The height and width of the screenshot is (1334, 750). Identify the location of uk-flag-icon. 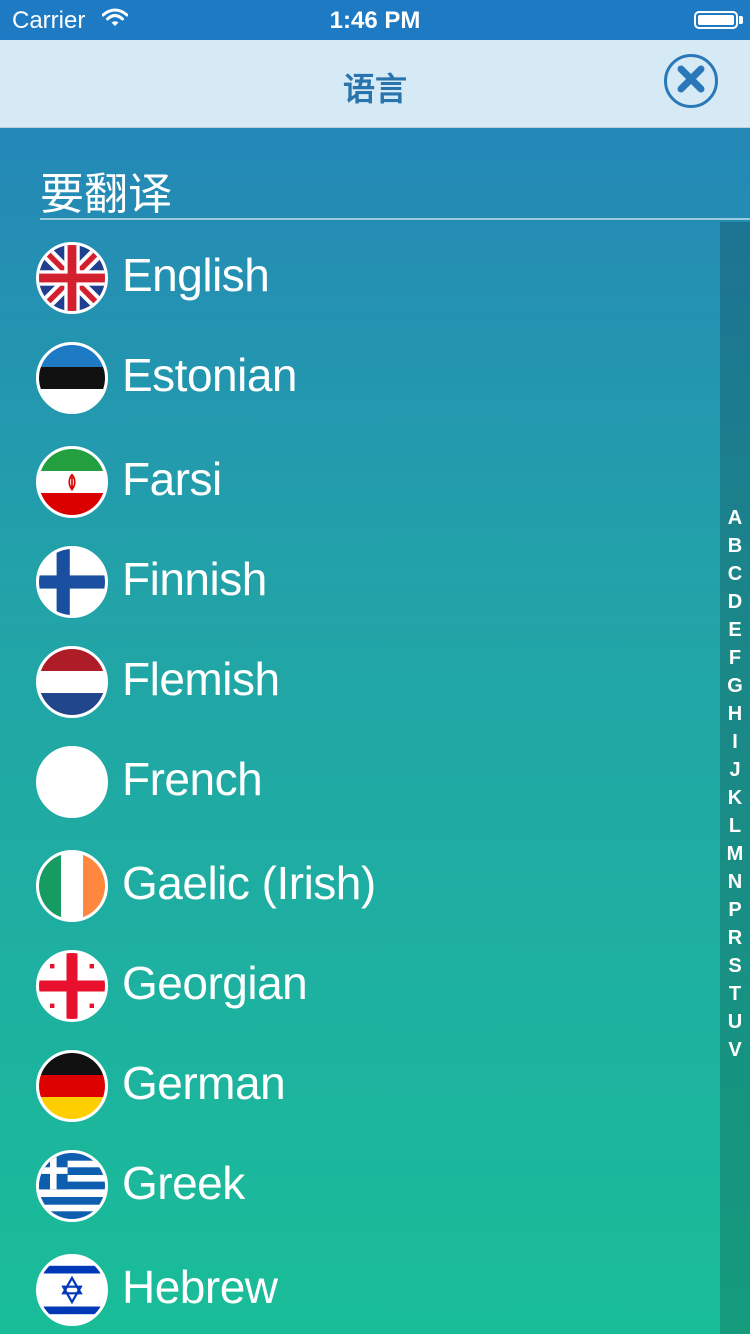
(72, 278).